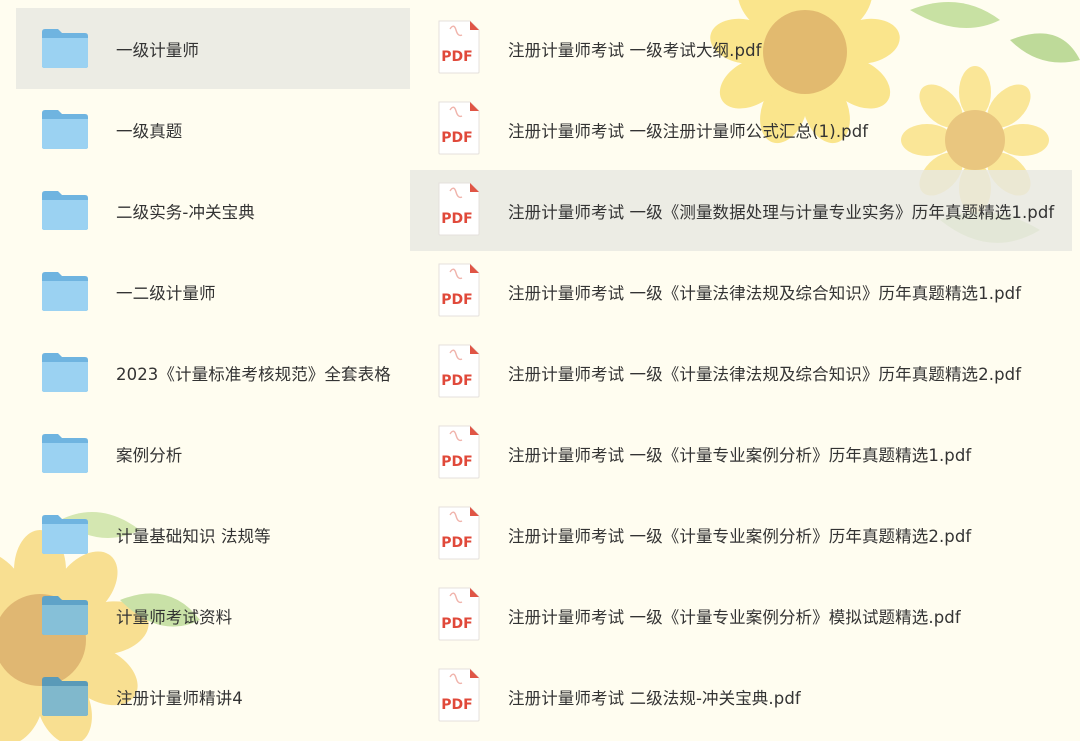 The width and height of the screenshot is (1080, 741). Describe the element at coordinates (157, 50) in the screenshot. I see `folder-name: 一级计量师` at that location.